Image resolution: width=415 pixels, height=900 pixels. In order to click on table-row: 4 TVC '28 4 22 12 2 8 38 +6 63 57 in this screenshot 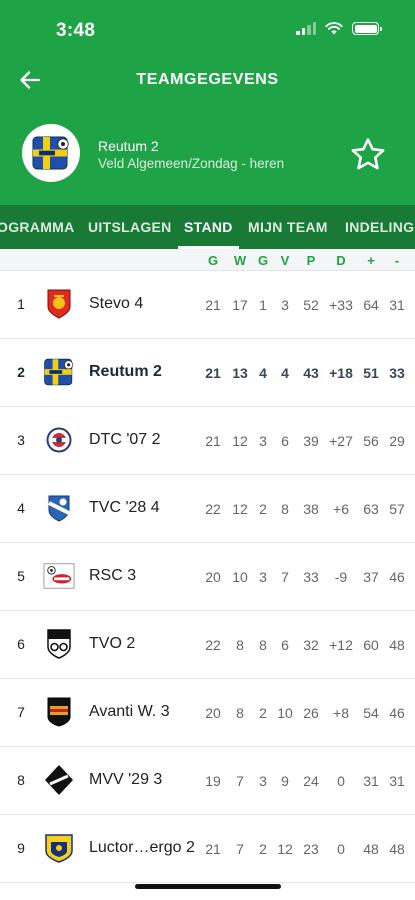, I will do `click(207, 509)`.